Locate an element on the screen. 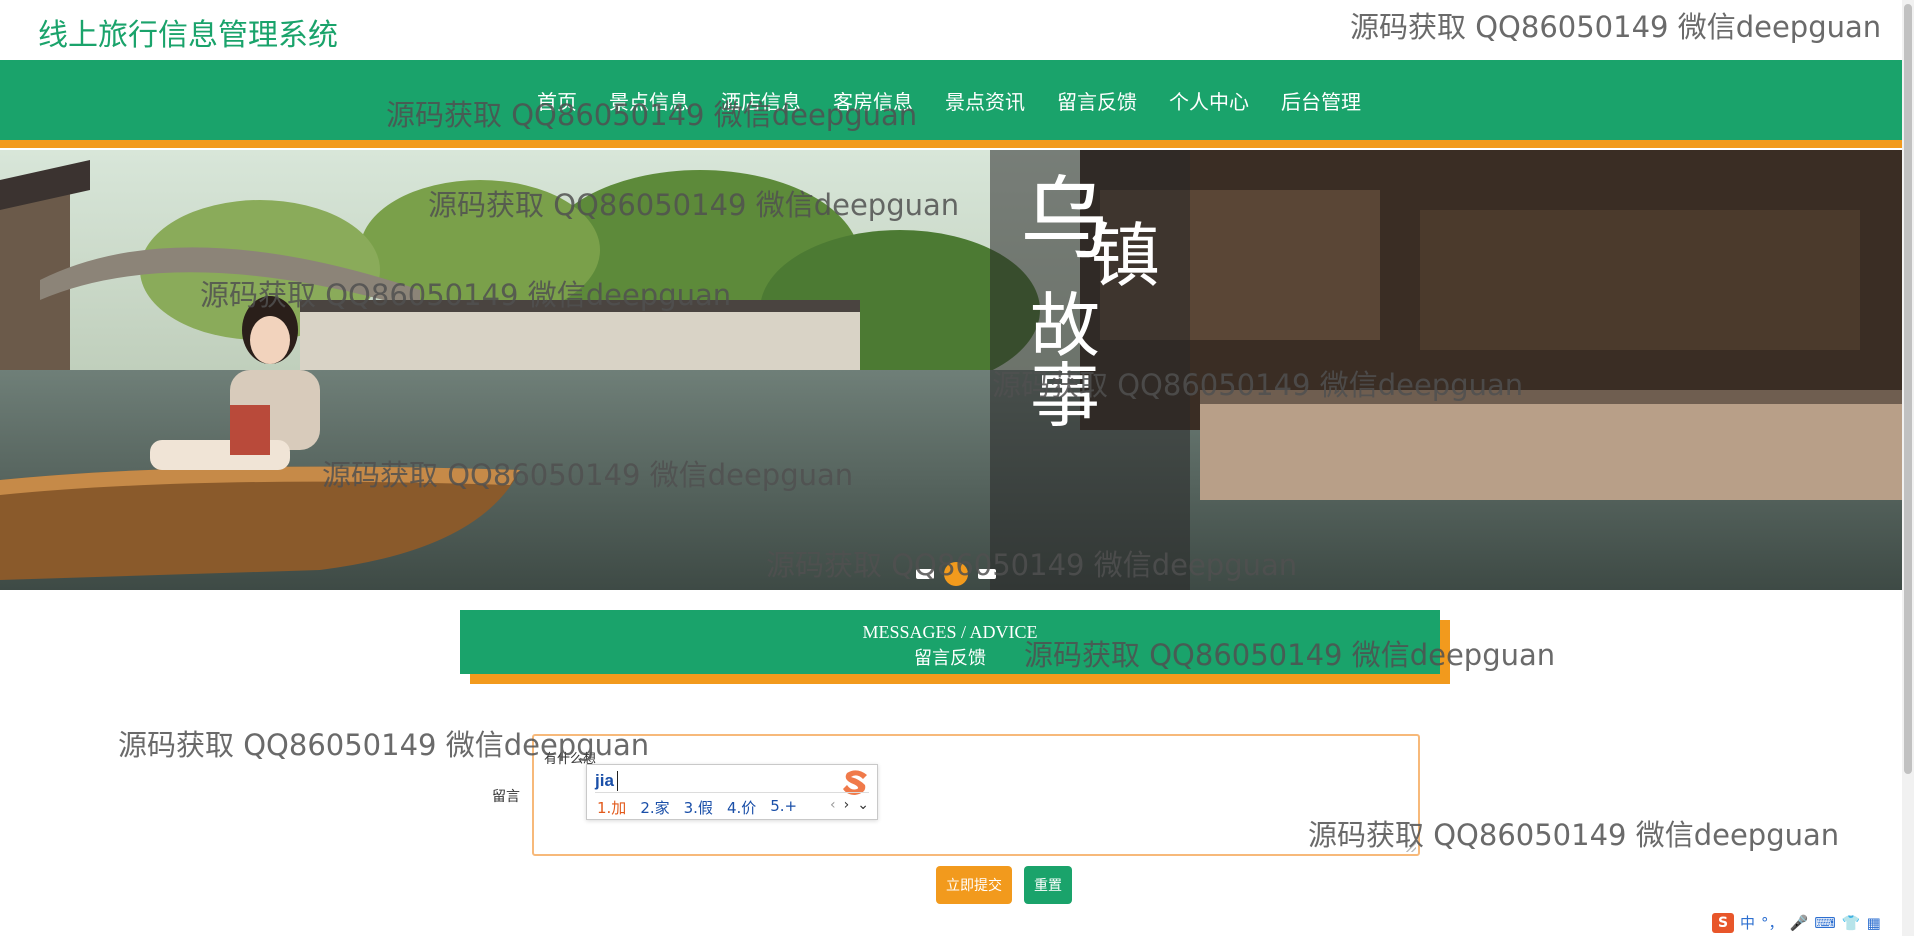  ime-candidate-2: 2.家 is located at coordinates (654, 807).